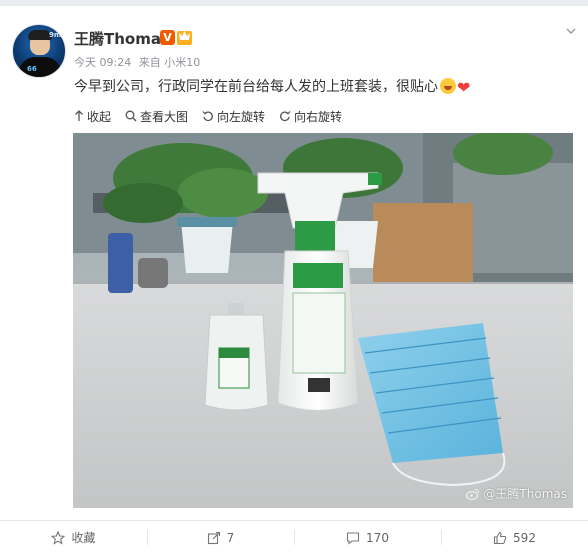  I want to click on comment-button: 170, so click(367, 537).